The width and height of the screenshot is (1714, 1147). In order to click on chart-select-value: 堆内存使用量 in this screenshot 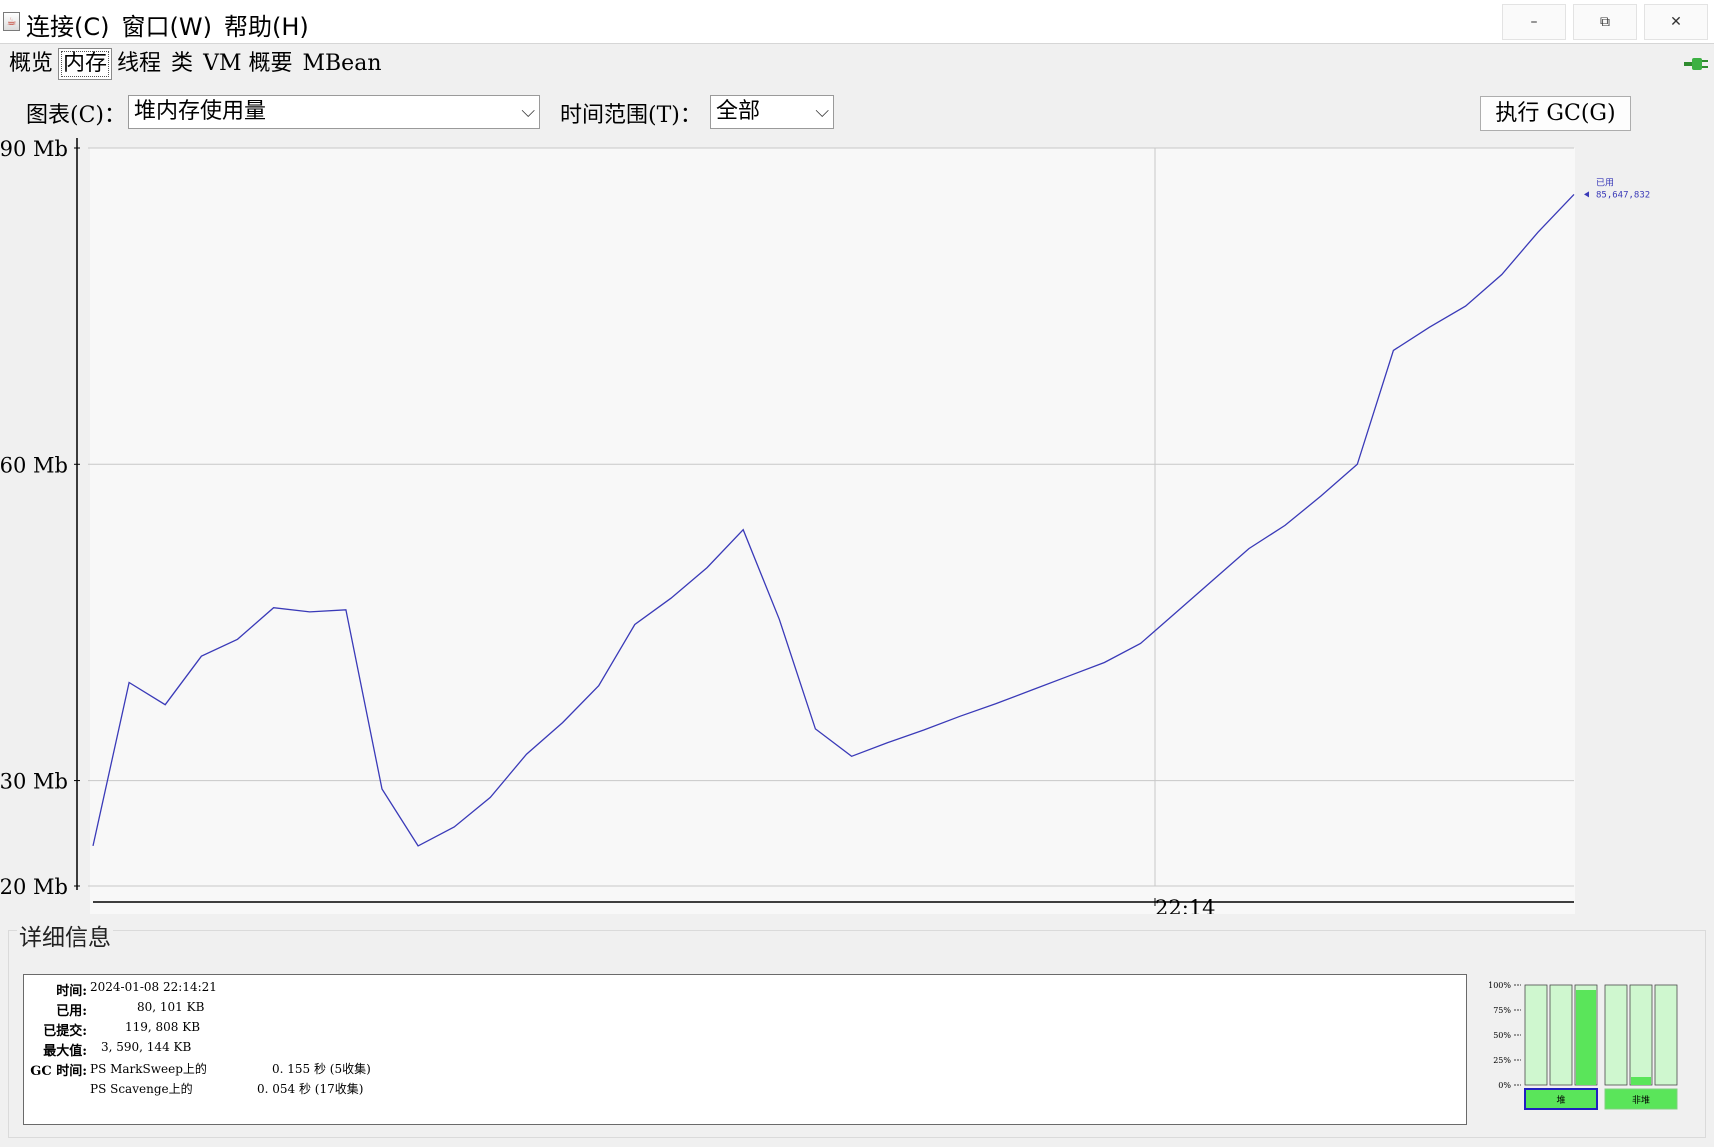, I will do `click(200, 111)`.